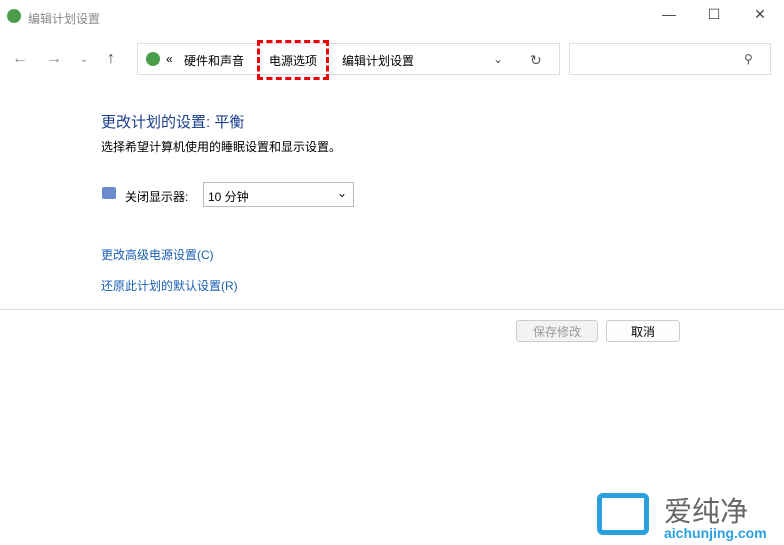 The width and height of the screenshot is (784, 545). What do you see at coordinates (173, 122) in the screenshot?
I see `page-title: 更改计划的设置: 平衡` at bounding box center [173, 122].